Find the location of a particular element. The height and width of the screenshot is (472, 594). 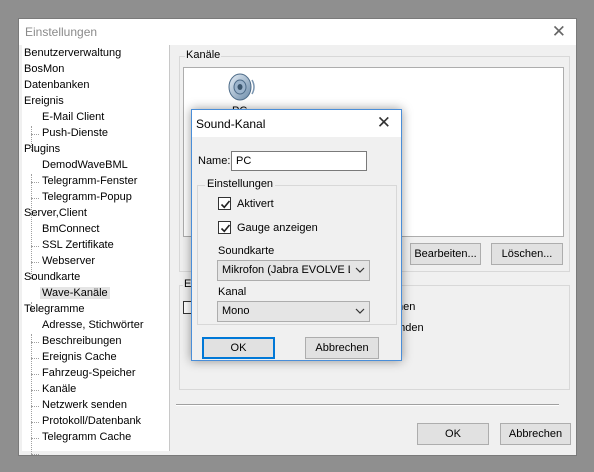

tree-item-ereignis-cache: Ereignis Cache is located at coordinates (79, 357).